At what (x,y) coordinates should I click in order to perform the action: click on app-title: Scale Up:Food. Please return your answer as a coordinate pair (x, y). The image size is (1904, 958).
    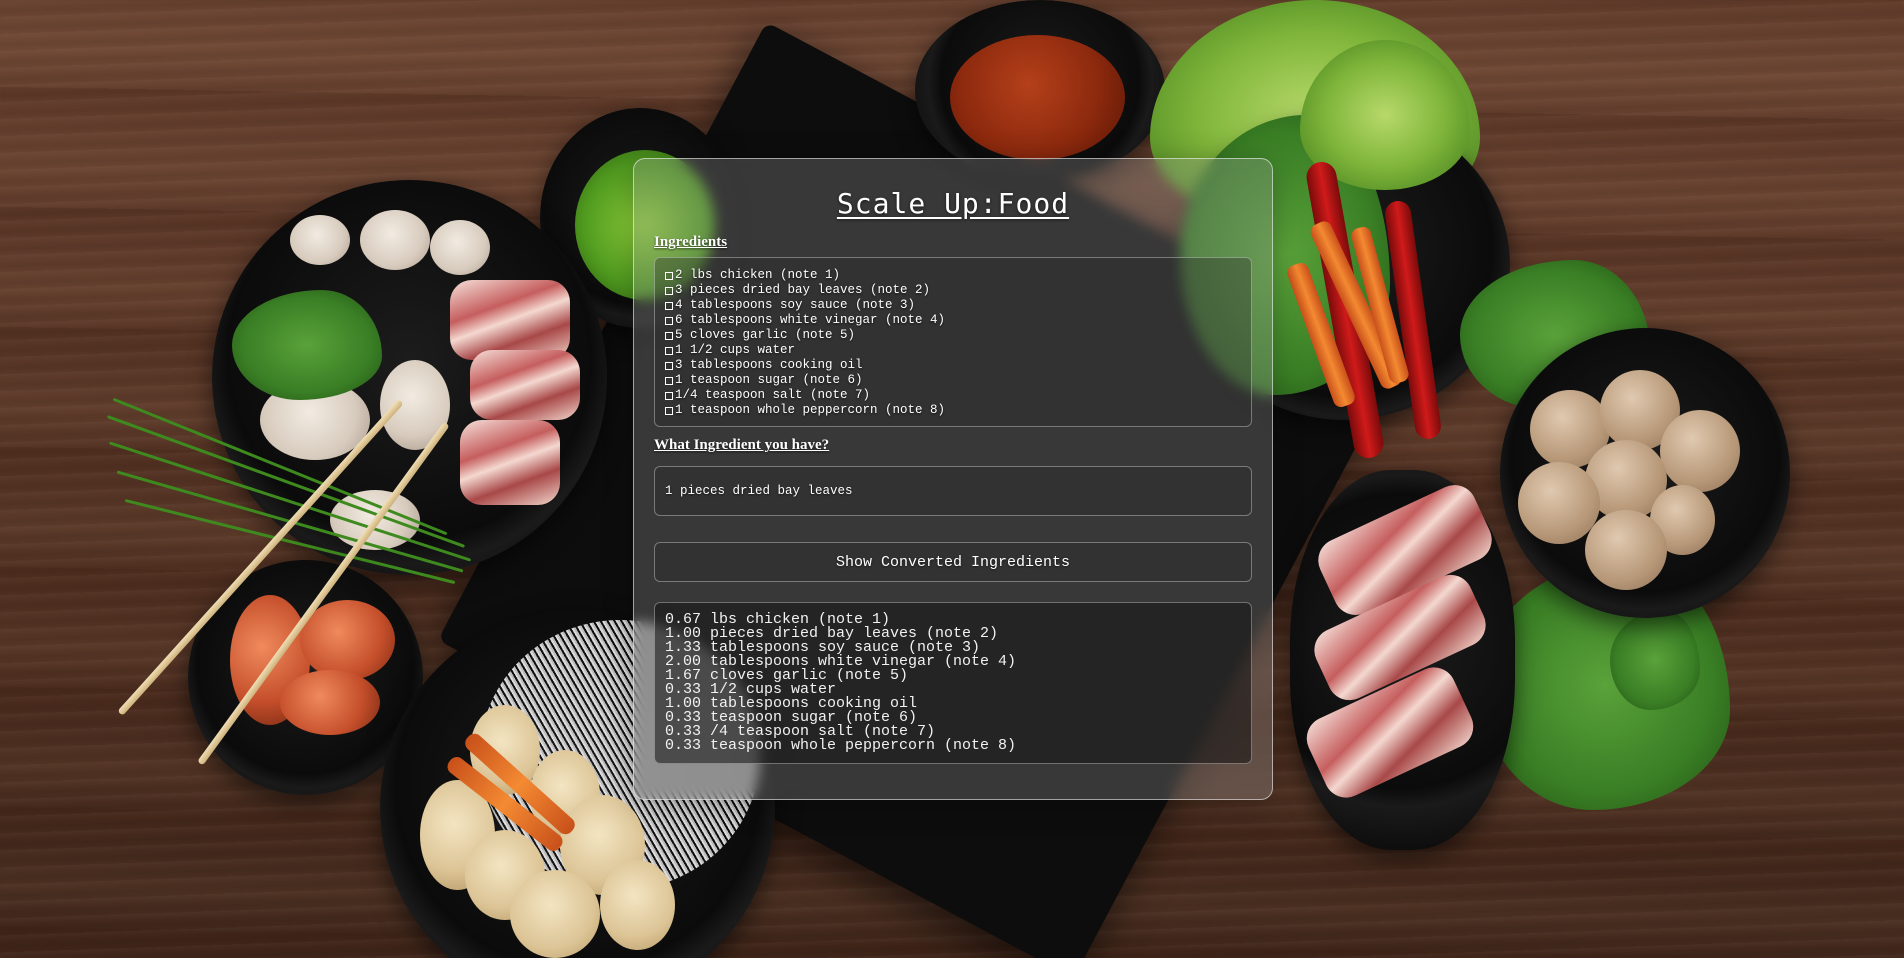
    Looking at the image, I should click on (953, 203).